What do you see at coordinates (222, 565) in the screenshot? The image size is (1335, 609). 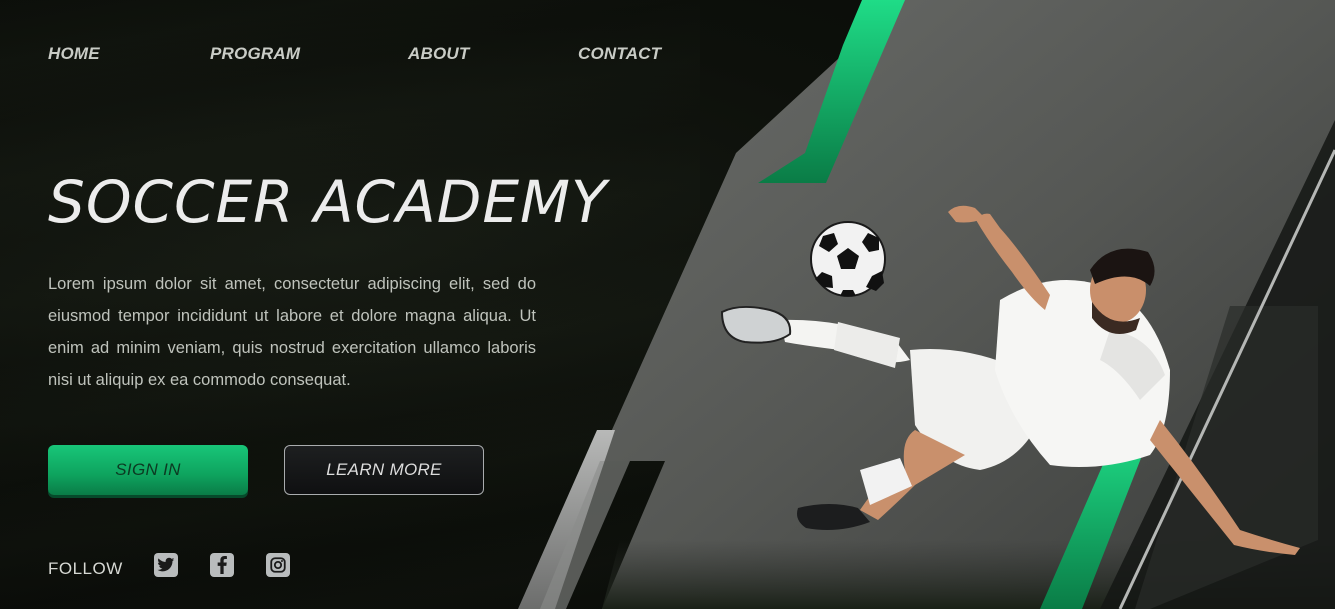 I see `facebook-icon` at bounding box center [222, 565].